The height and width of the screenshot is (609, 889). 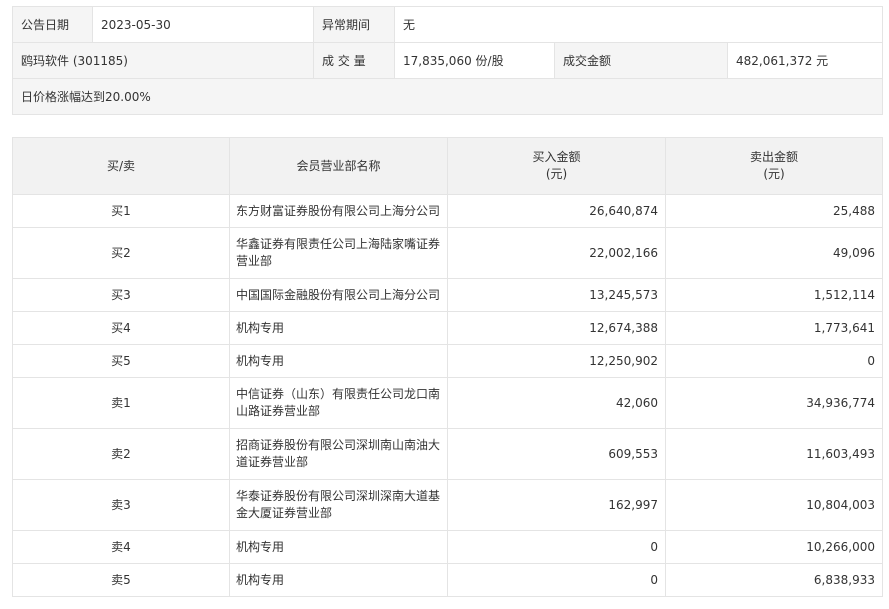 What do you see at coordinates (774, 174) in the screenshot?
I see `header-sell-amount-unit: (元)` at bounding box center [774, 174].